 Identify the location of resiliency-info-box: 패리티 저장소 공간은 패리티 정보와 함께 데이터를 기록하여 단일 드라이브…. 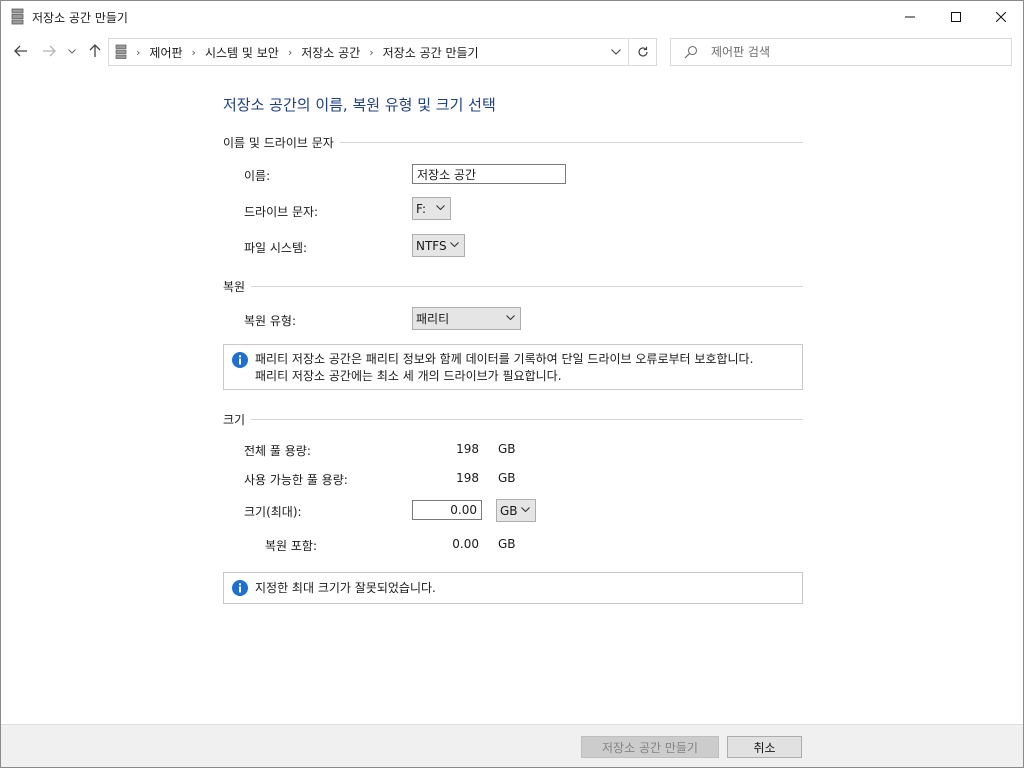
(513, 367).